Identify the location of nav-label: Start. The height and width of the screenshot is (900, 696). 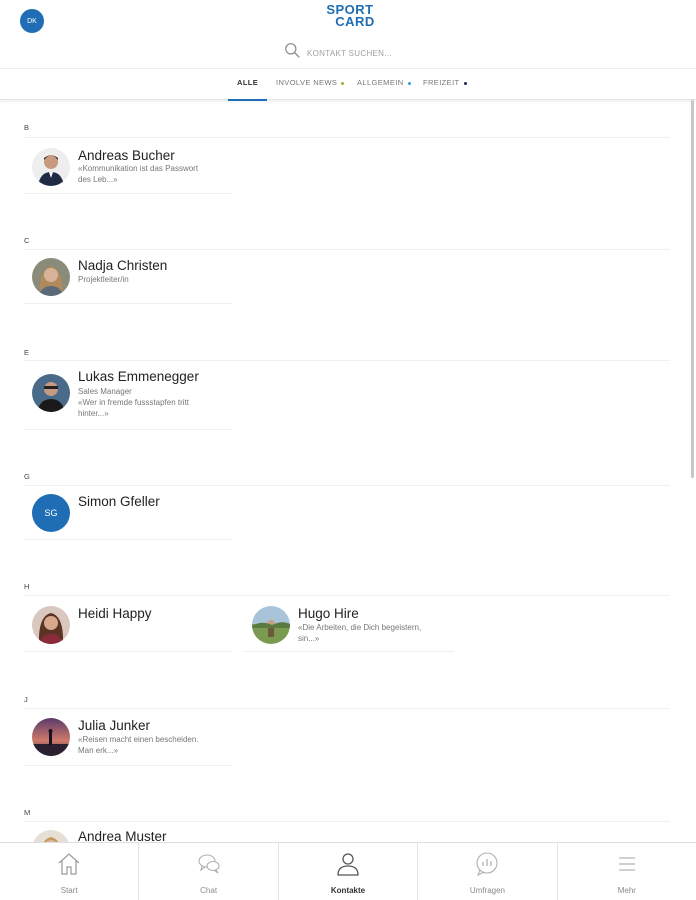
(69, 890).